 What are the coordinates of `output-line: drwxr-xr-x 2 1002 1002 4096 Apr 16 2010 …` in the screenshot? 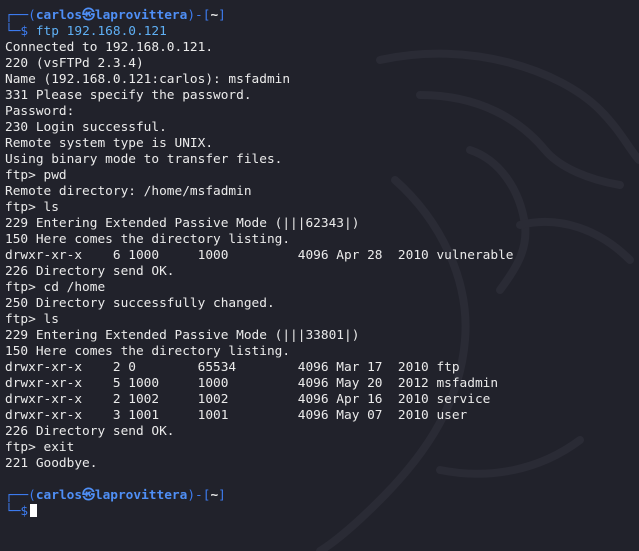 It's located at (248, 399).